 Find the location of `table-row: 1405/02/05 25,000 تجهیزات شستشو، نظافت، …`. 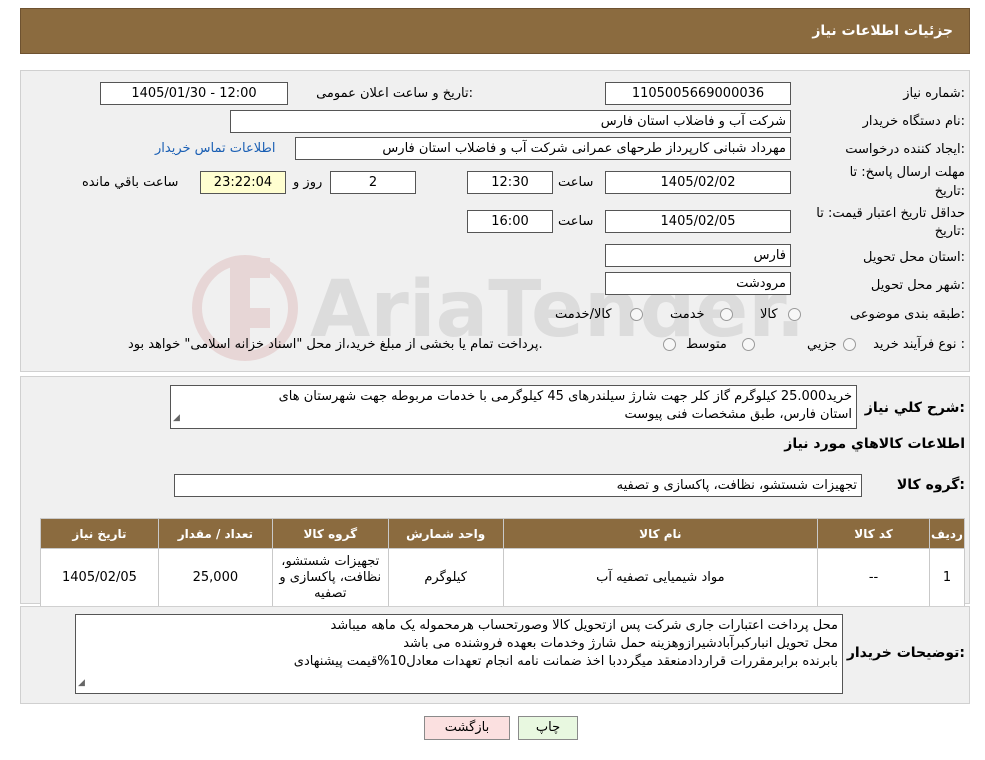

table-row: 1405/02/05 25,000 تجهیزات شستشو، نظافت، … is located at coordinates (503, 577).